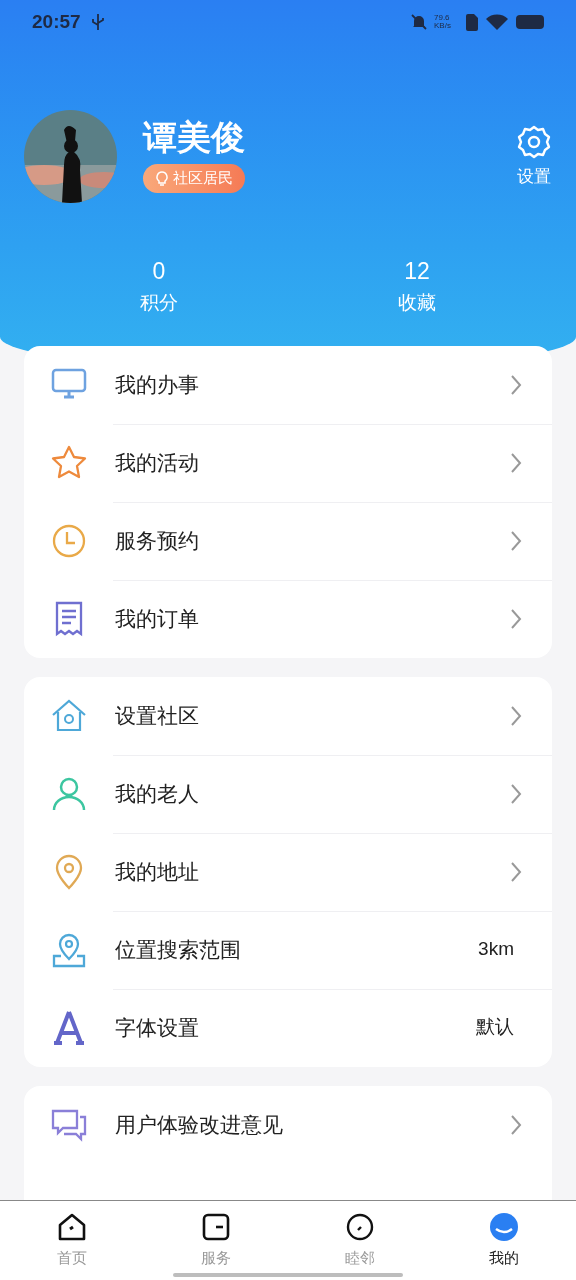  Describe the element at coordinates (97, 22) in the screenshot. I see `usb-icon` at that location.